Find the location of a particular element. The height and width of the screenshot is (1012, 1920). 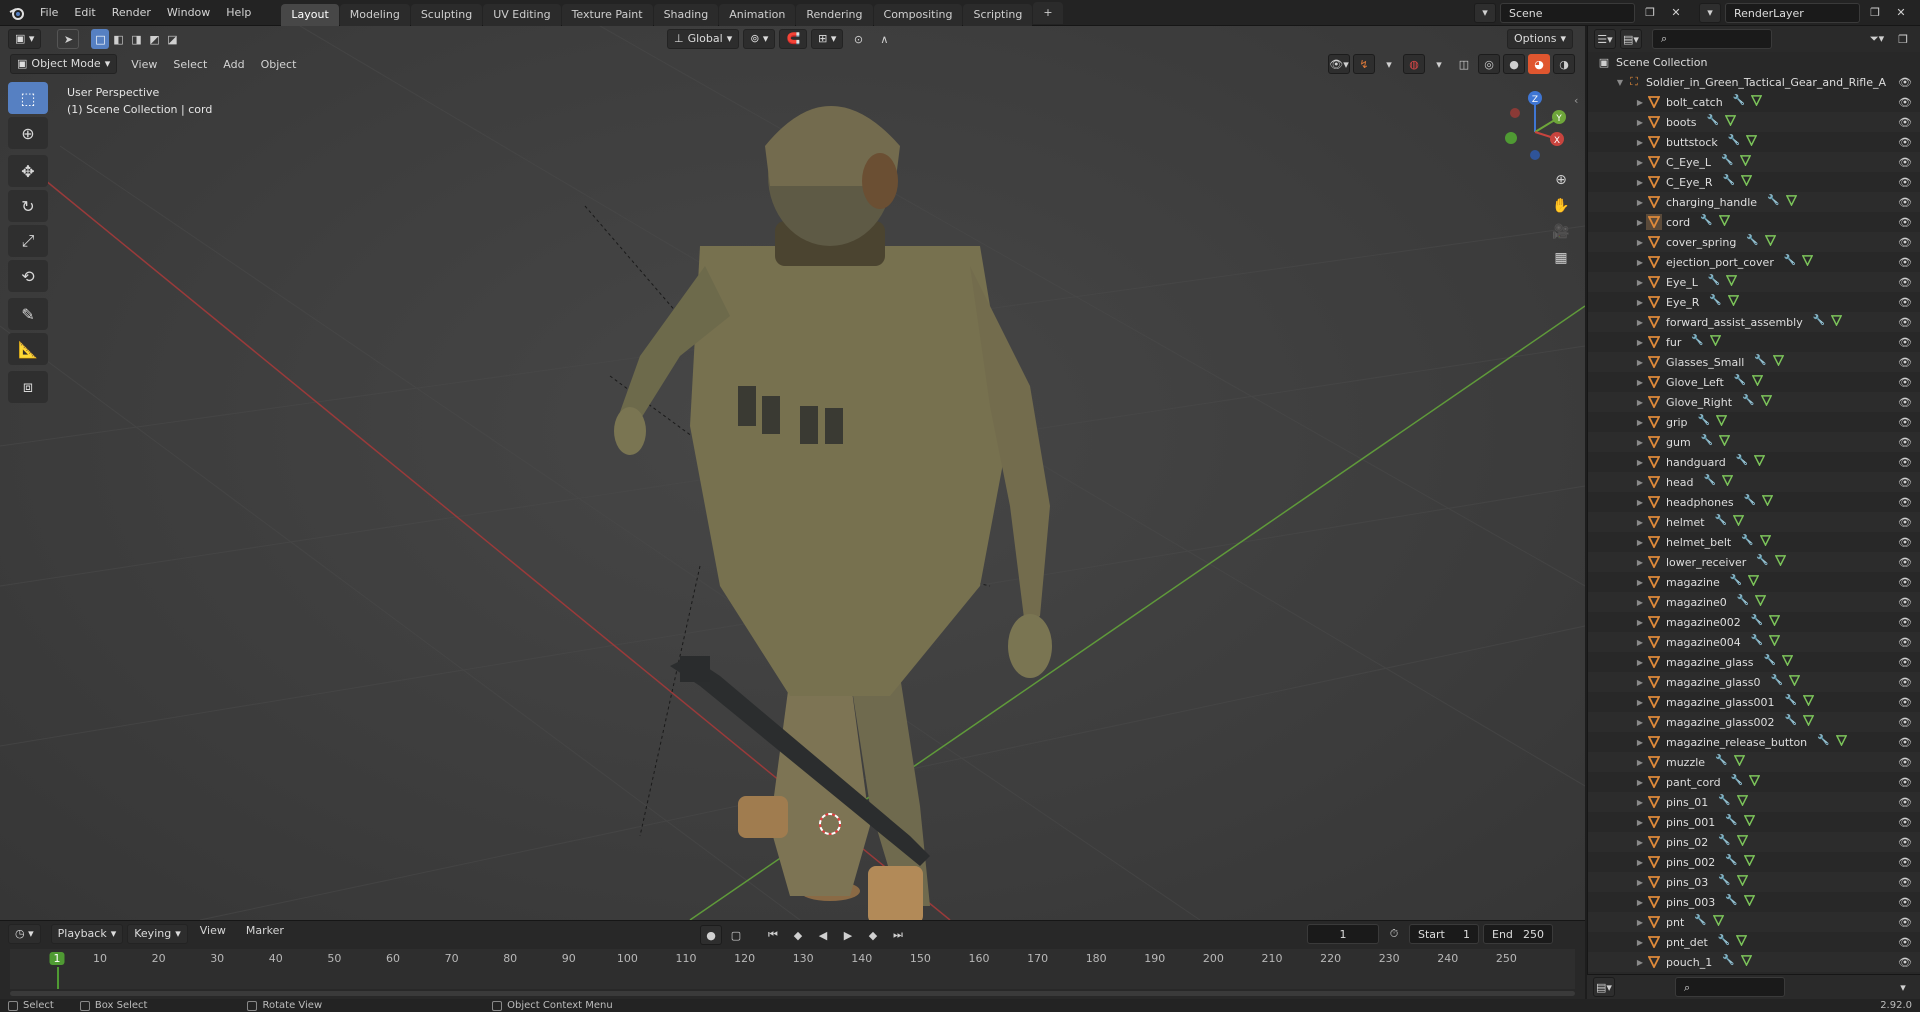

material-preview-shading-icon: ◕ is located at coordinates (1539, 64).